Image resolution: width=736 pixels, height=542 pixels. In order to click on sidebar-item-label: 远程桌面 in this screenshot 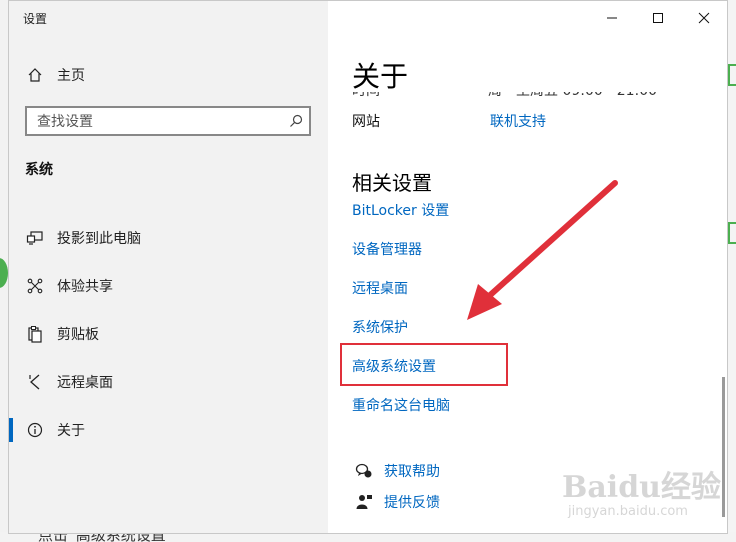, I will do `click(85, 383)`.